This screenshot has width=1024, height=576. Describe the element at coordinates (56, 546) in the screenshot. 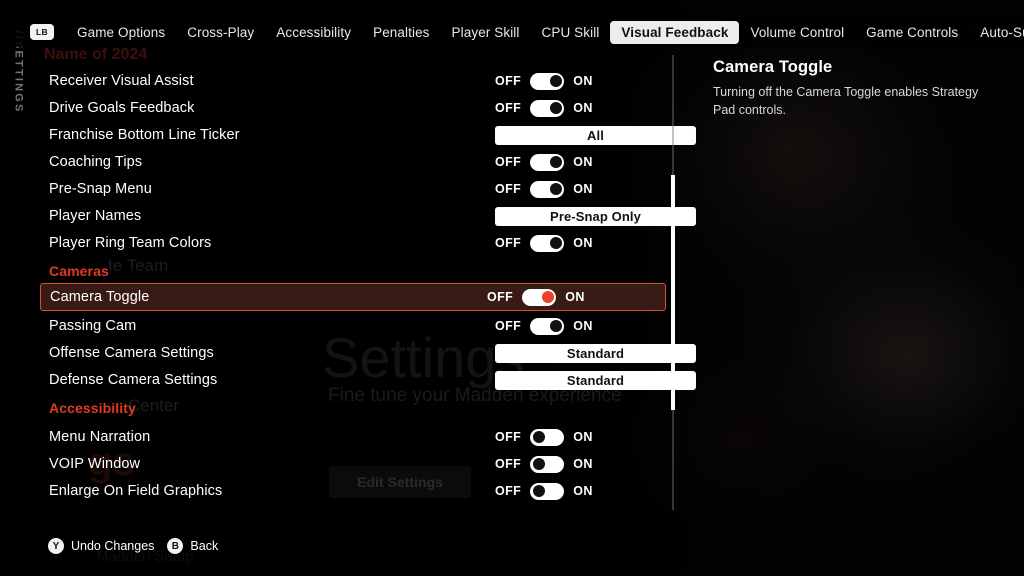

I see `button-glyph-y-icon: Y` at that location.